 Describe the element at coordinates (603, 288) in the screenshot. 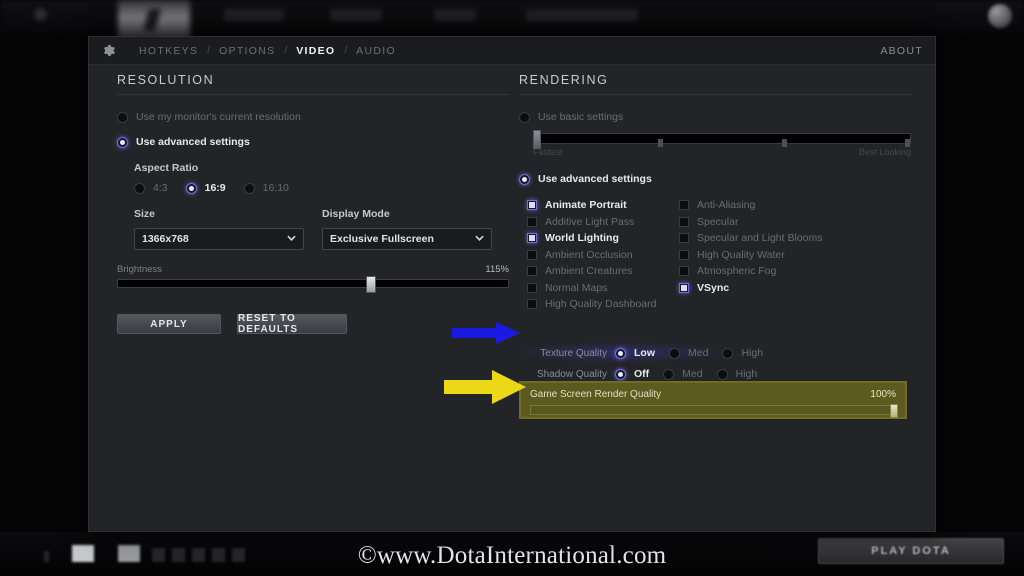

I see `checkbox-normal-maps: Normal Maps` at that location.